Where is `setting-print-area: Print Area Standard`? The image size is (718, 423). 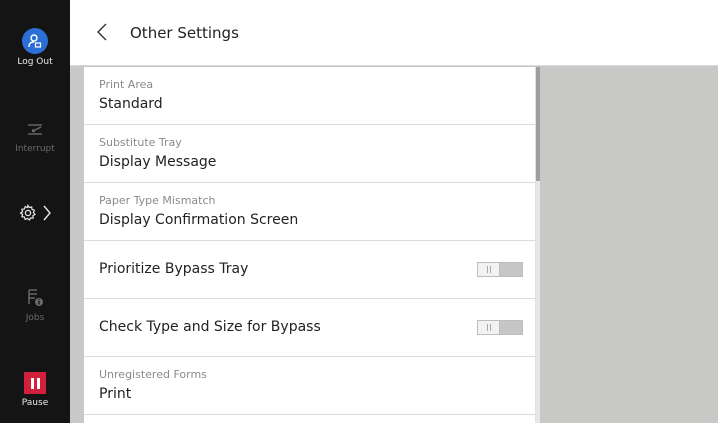 setting-print-area: Print Area Standard is located at coordinates (310, 96).